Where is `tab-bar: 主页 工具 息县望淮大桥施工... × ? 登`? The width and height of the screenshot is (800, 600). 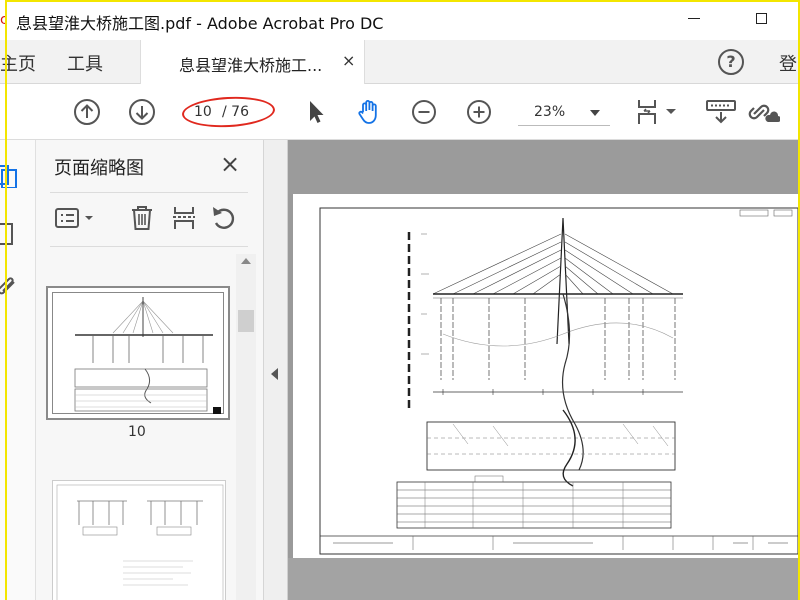 tab-bar: 主页 工具 息县望淮大桥施工... × ? 登 is located at coordinates (400, 62).